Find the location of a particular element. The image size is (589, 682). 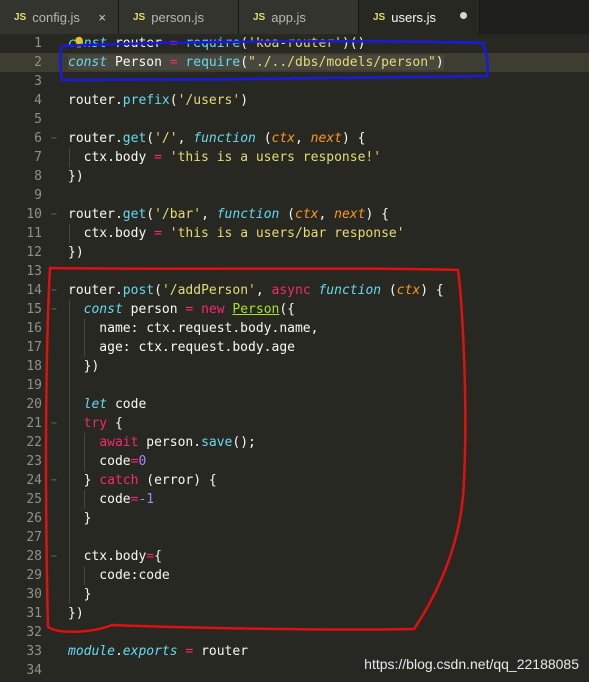

code-line: 30 } is located at coordinates (294, 594).